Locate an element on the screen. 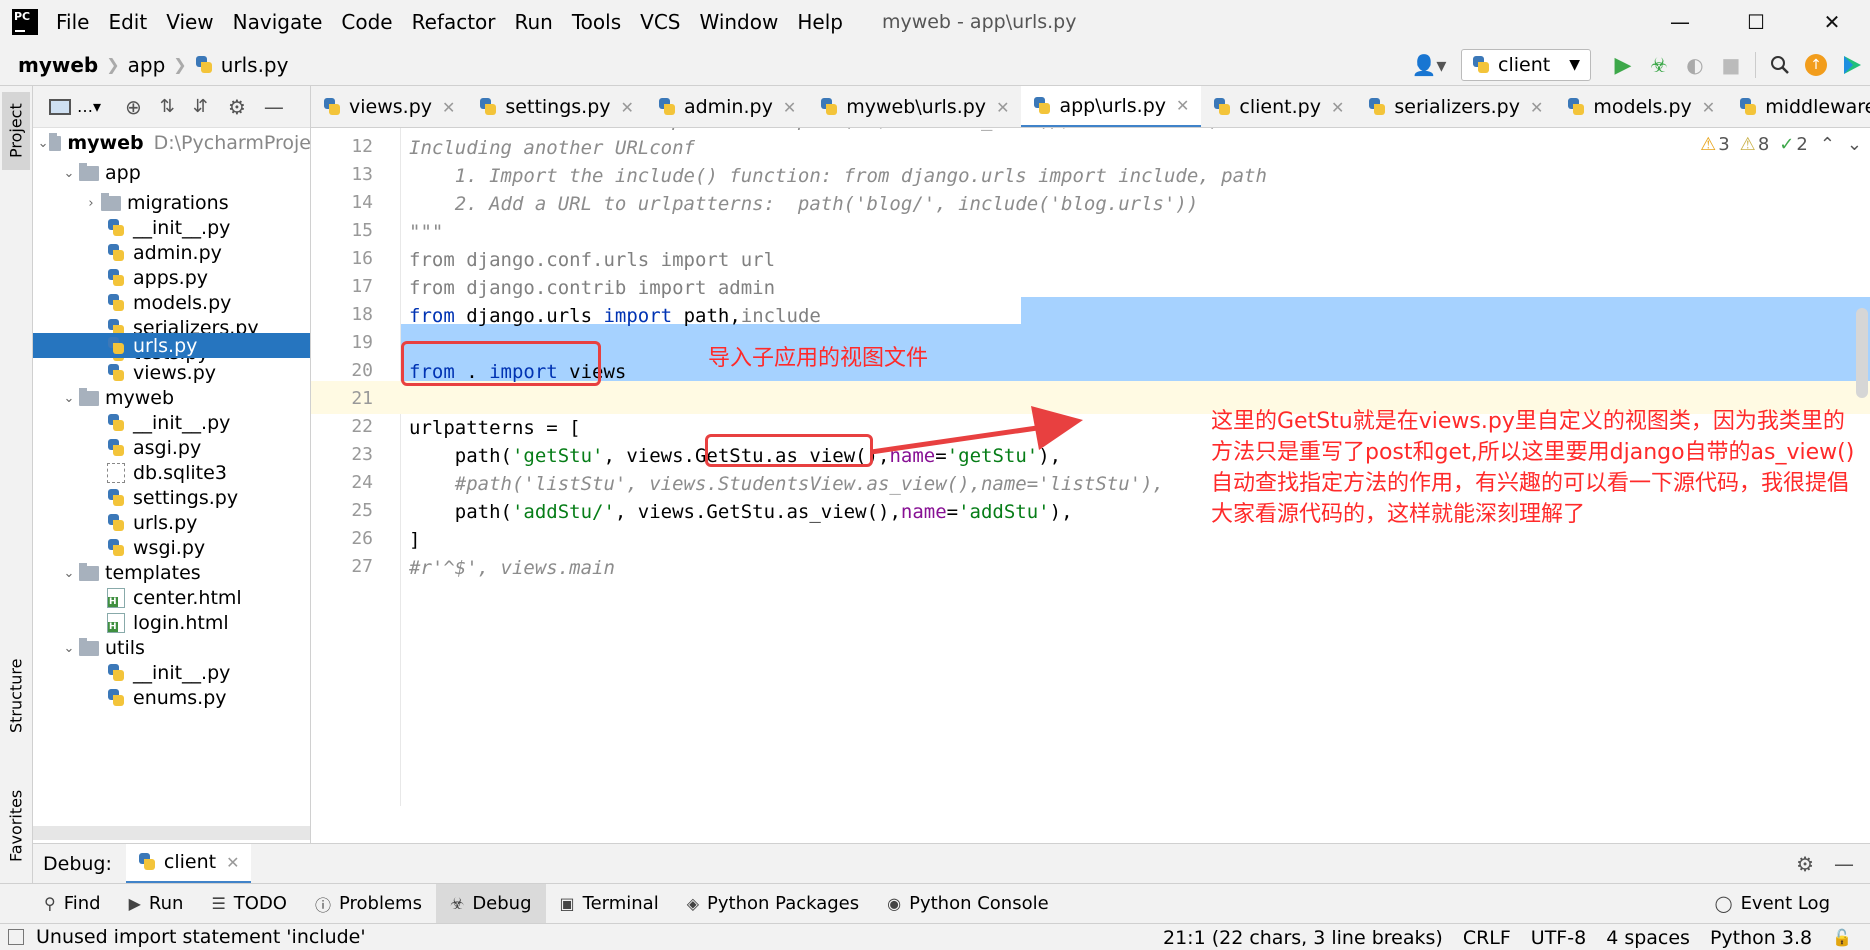 This screenshot has height=950, width=1870. stop-icon: ■ is located at coordinates (1731, 65).